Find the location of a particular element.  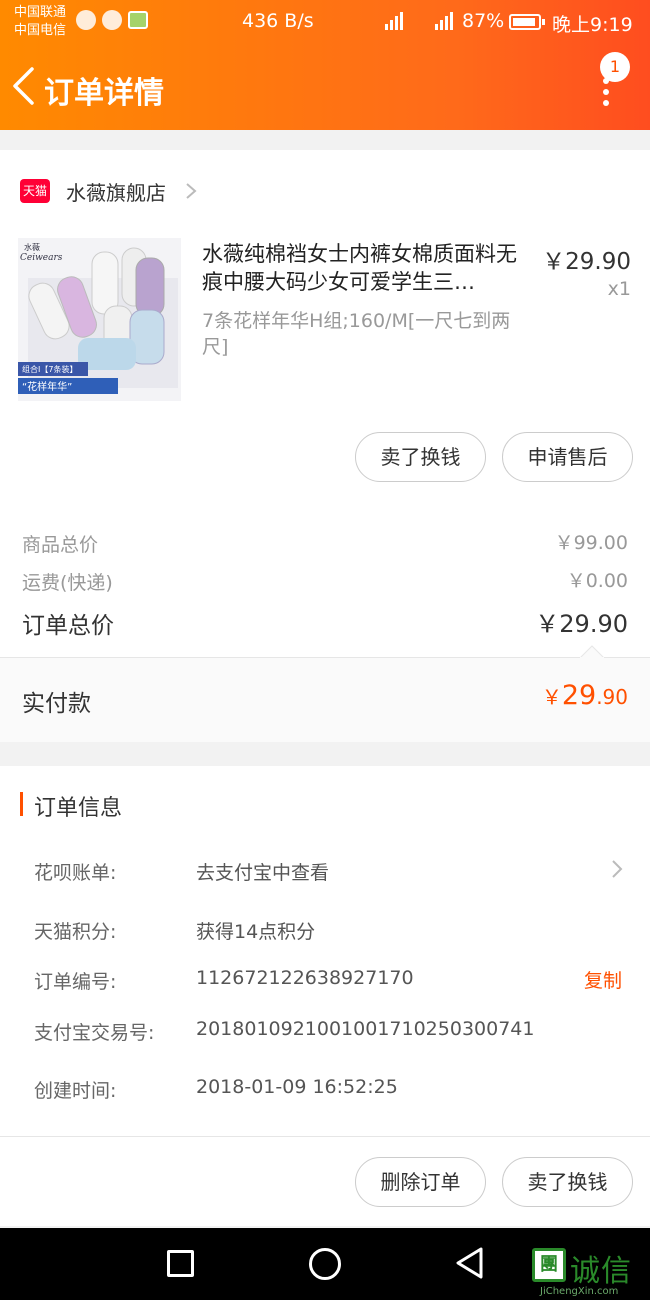

caret-up-icon is located at coordinates (592, 651).